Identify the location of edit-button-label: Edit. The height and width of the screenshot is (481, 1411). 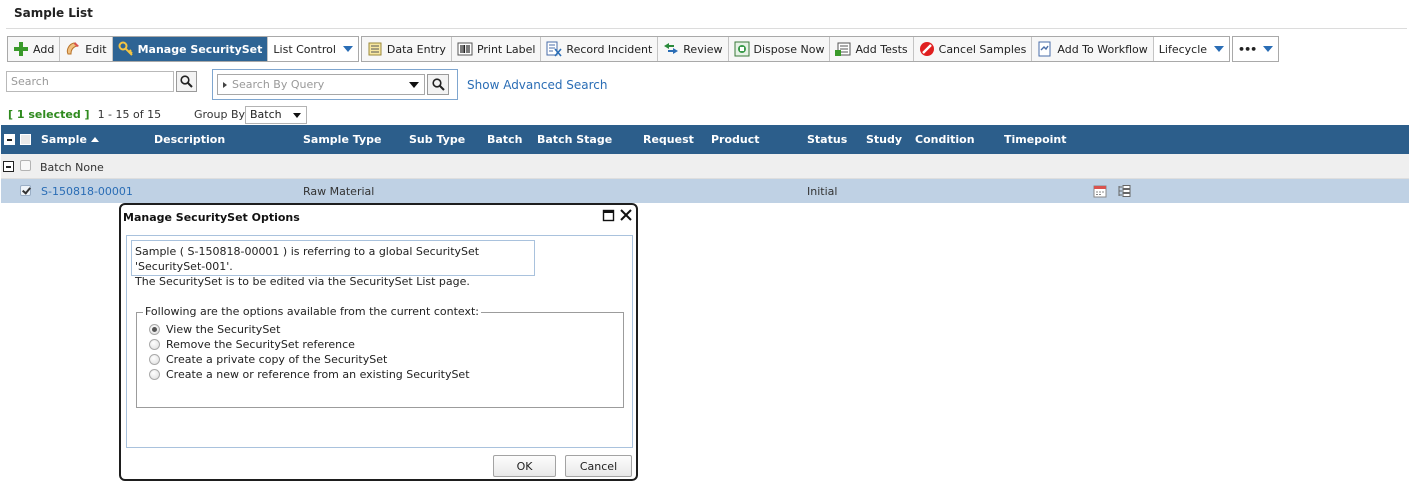
(96, 49).